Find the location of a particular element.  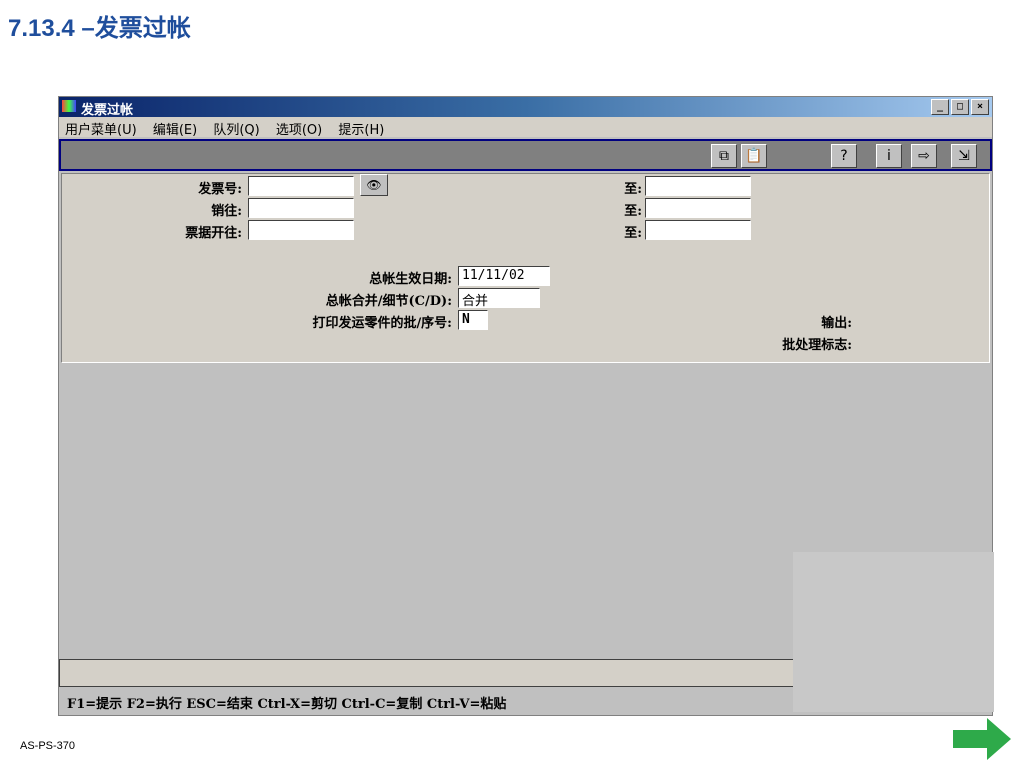

window-title: 发票过帐 is located at coordinates (107, 110).